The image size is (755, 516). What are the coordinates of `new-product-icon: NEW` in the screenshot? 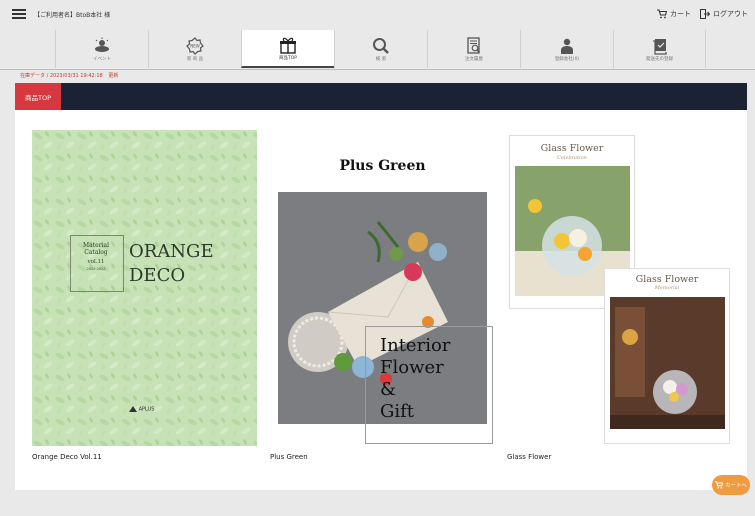 It's located at (195, 45).